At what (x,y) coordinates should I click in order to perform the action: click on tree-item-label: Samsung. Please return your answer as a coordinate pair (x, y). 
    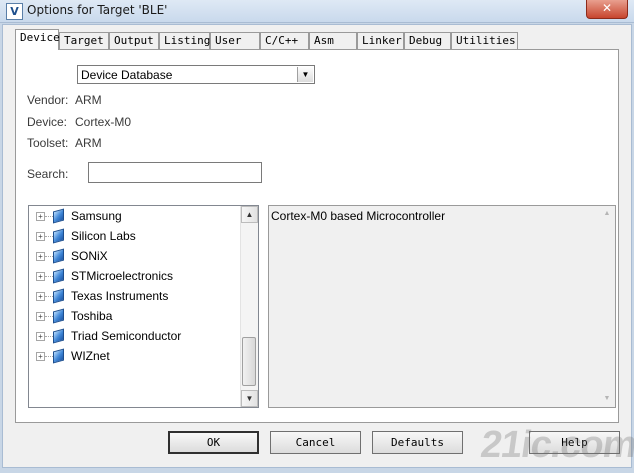
    Looking at the image, I should click on (96, 216).